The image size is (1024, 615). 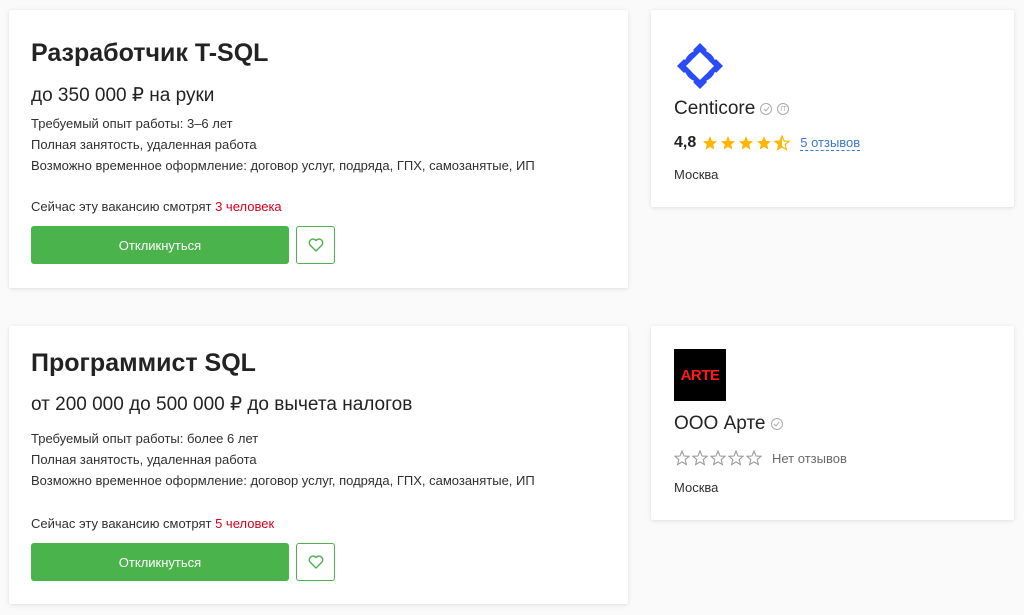 I want to click on vacancy-title: Программист SQL, so click(x=143, y=363).